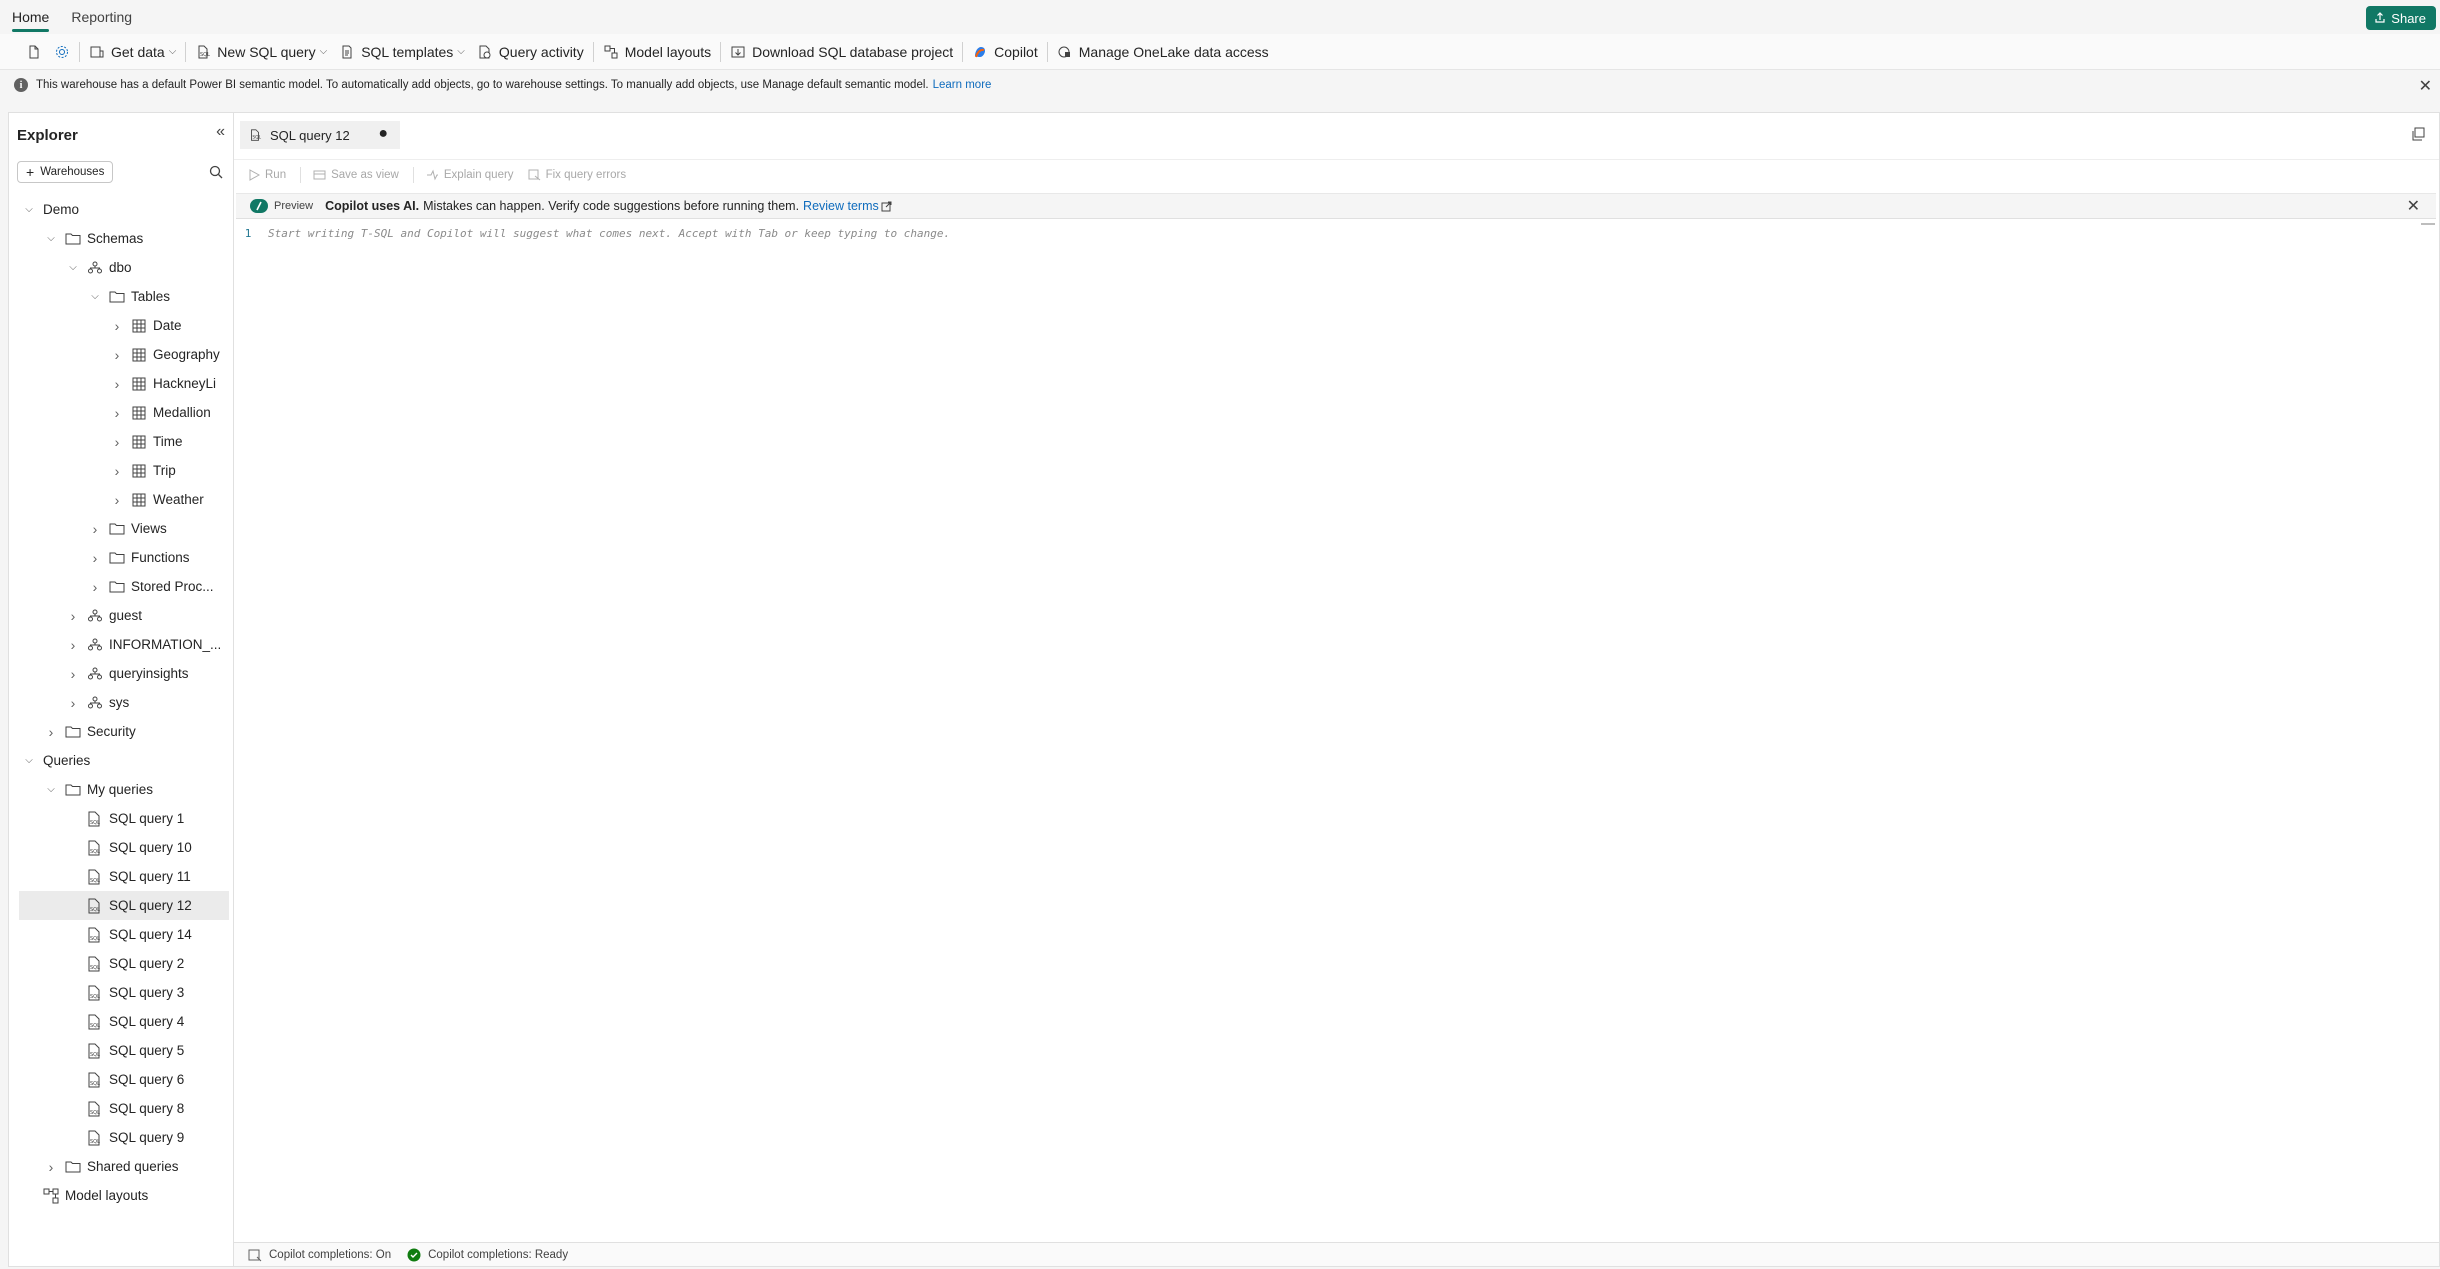  What do you see at coordinates (121, 760) in the screenshot?
I see `tree-item-queries: ⌵ Queries` at bounding box center [121, 760].